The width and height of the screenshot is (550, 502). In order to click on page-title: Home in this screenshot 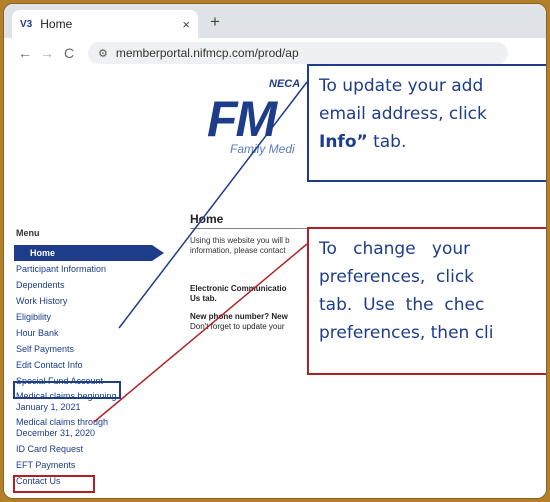, I will do `click(207, 219)`.